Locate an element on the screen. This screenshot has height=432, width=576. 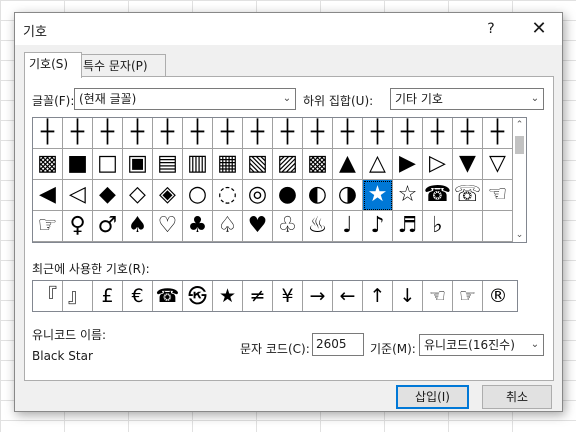
symbol-cell: ▲ is located at coordinates (348, 164).